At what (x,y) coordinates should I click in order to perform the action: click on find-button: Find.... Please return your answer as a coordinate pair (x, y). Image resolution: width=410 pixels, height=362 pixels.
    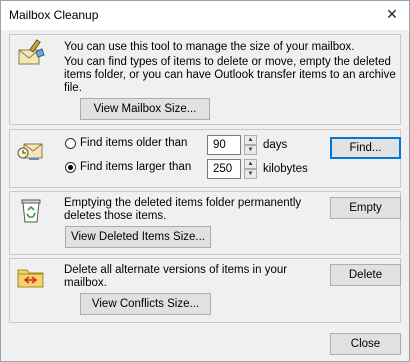
    Looking at the image, I should click on (365, 148).